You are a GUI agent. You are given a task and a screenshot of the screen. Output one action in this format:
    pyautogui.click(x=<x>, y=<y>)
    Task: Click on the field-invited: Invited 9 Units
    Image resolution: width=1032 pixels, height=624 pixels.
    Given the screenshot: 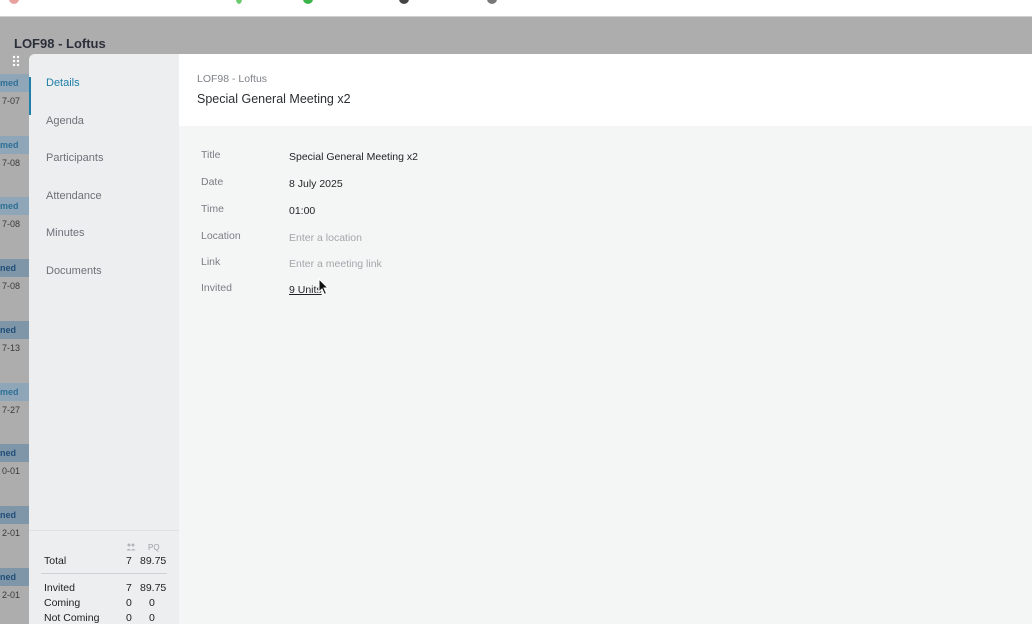 What is the action you would take?
    pyautogui.click(x=605, y=290)
    